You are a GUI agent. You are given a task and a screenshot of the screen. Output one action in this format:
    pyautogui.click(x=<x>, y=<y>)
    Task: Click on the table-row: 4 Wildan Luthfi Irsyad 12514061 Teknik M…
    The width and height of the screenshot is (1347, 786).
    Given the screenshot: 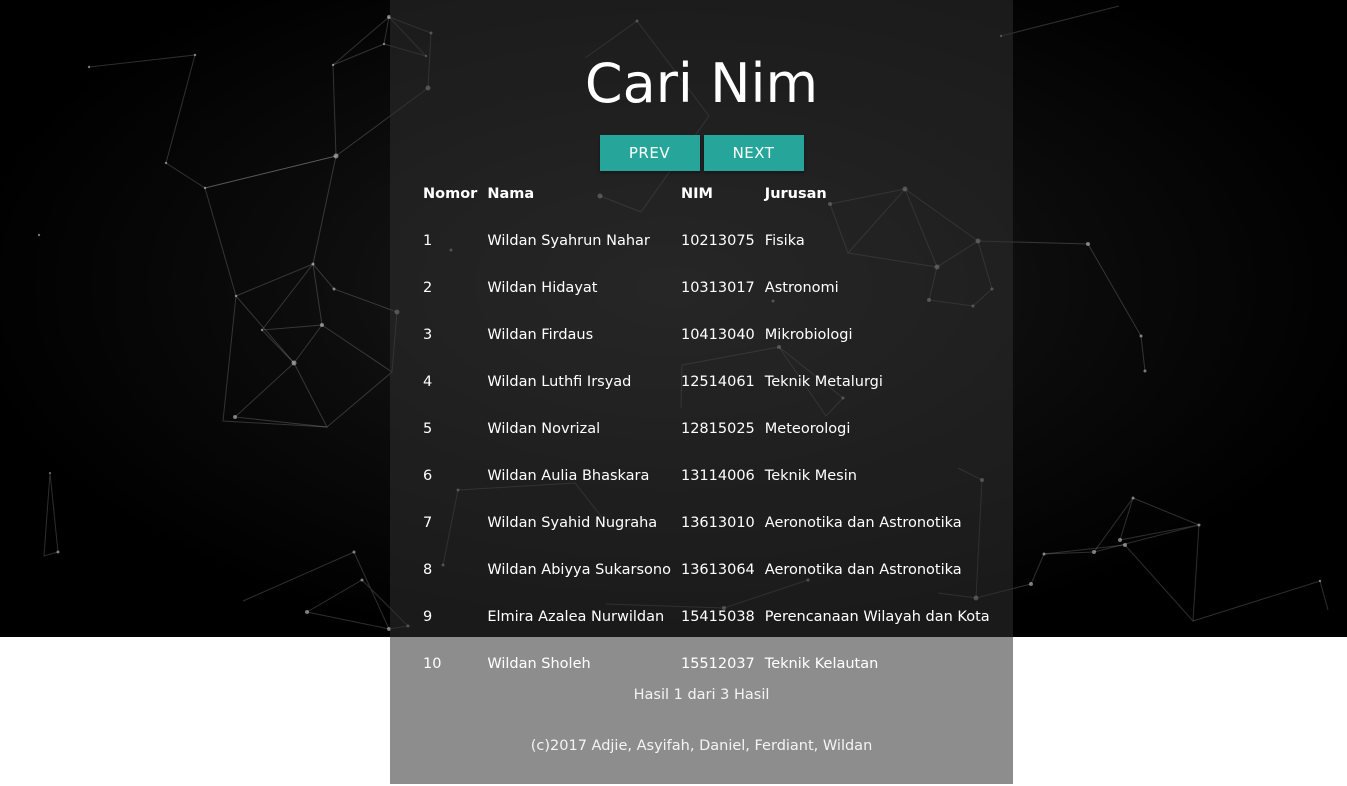 What is the action you would take?
    pyautogui.click(x=706, y=381)
    